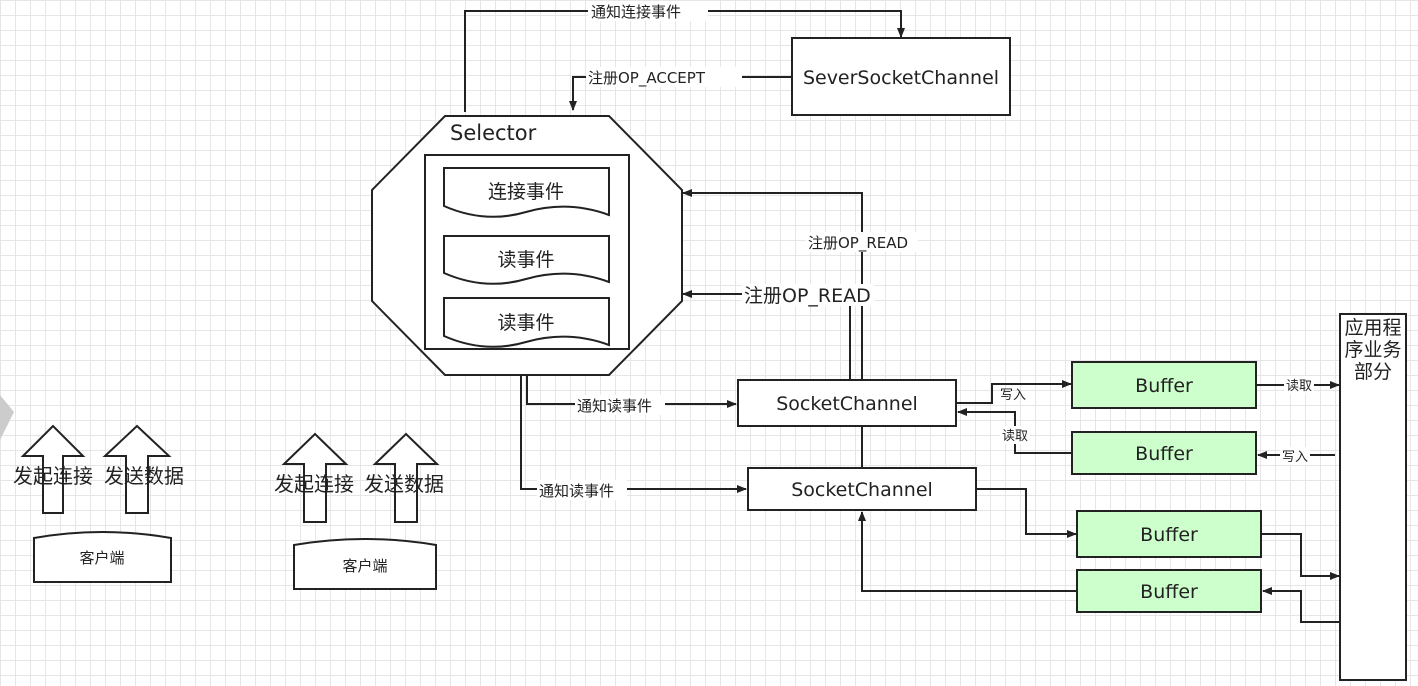 This screenshot has width=1418, height=686. I want to click on register-read-label-top: 注册OP_READ, so click(858, 243).